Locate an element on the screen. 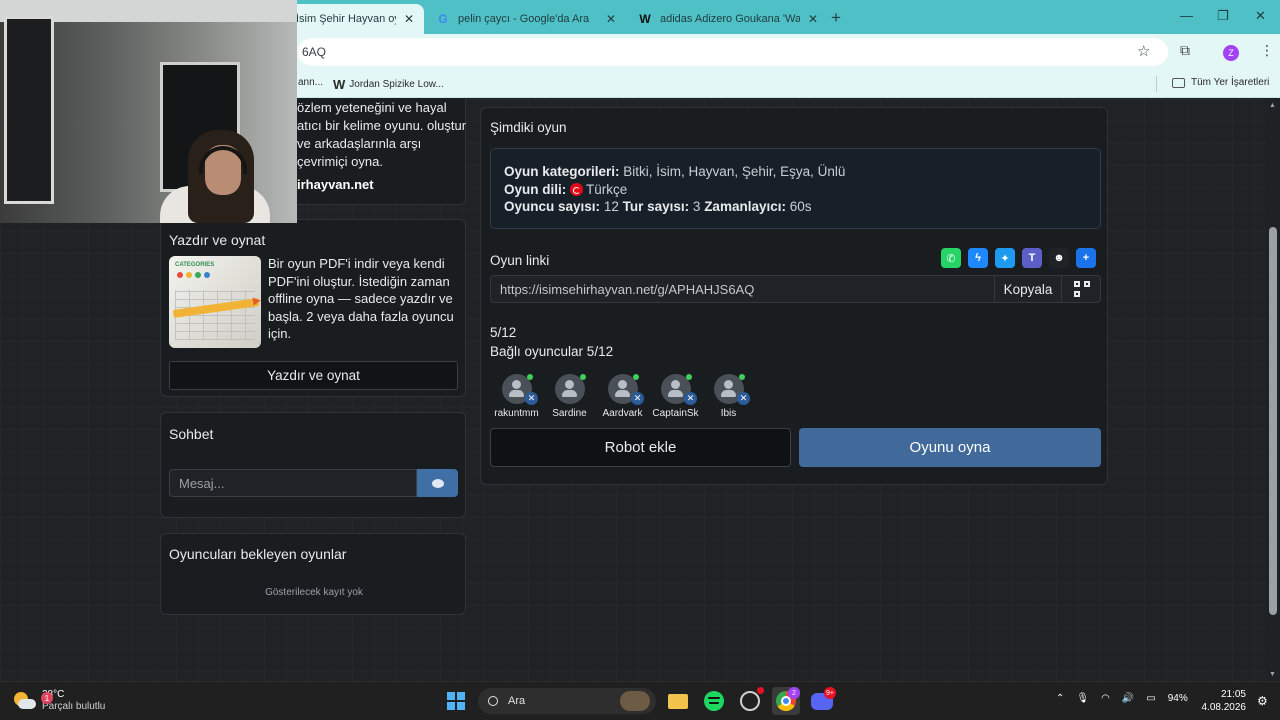 The width and height of the screenshot is (1280, 720). qr-code-icon is located at coordinates (1081, 289).